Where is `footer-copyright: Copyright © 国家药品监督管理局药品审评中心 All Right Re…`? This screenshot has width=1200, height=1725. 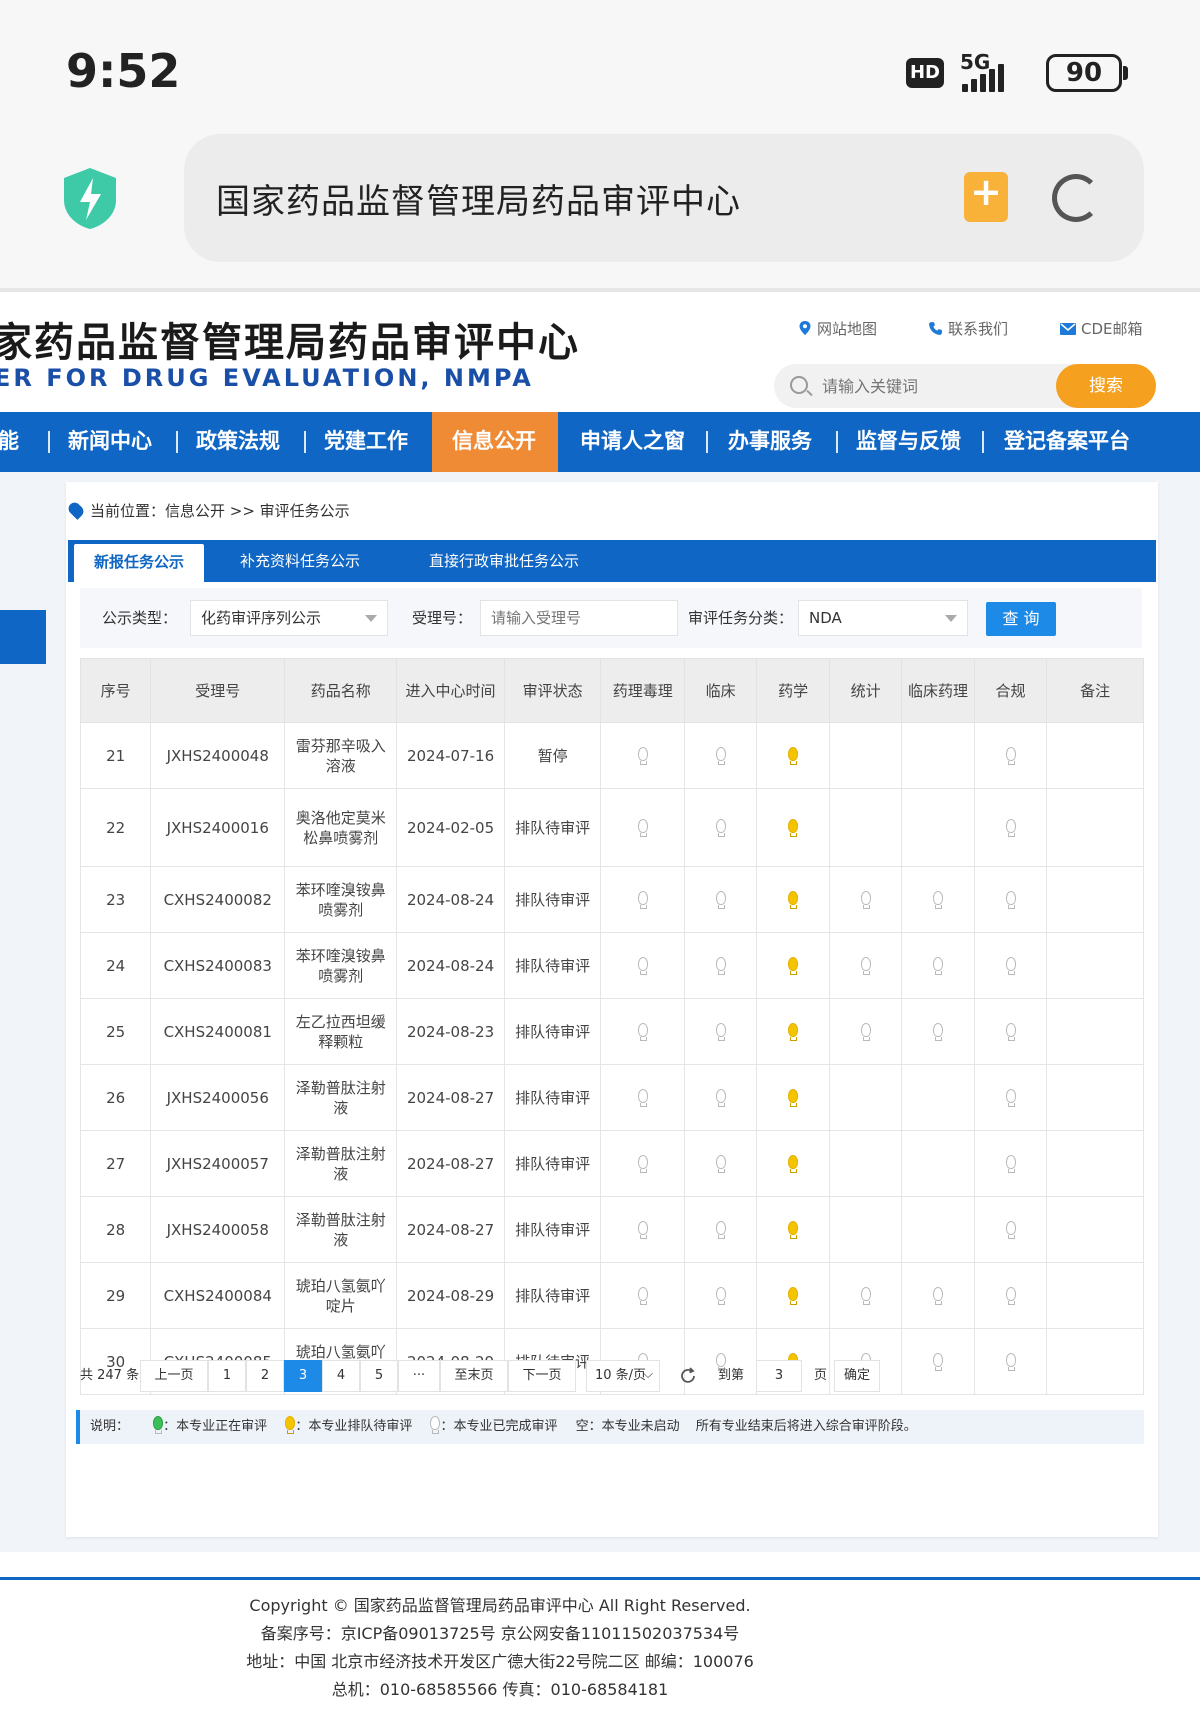 footer-copyright: Copyright © 国家药品监督管理局药品审评中心 All Right Re… is located at coordinates (500, 1605).